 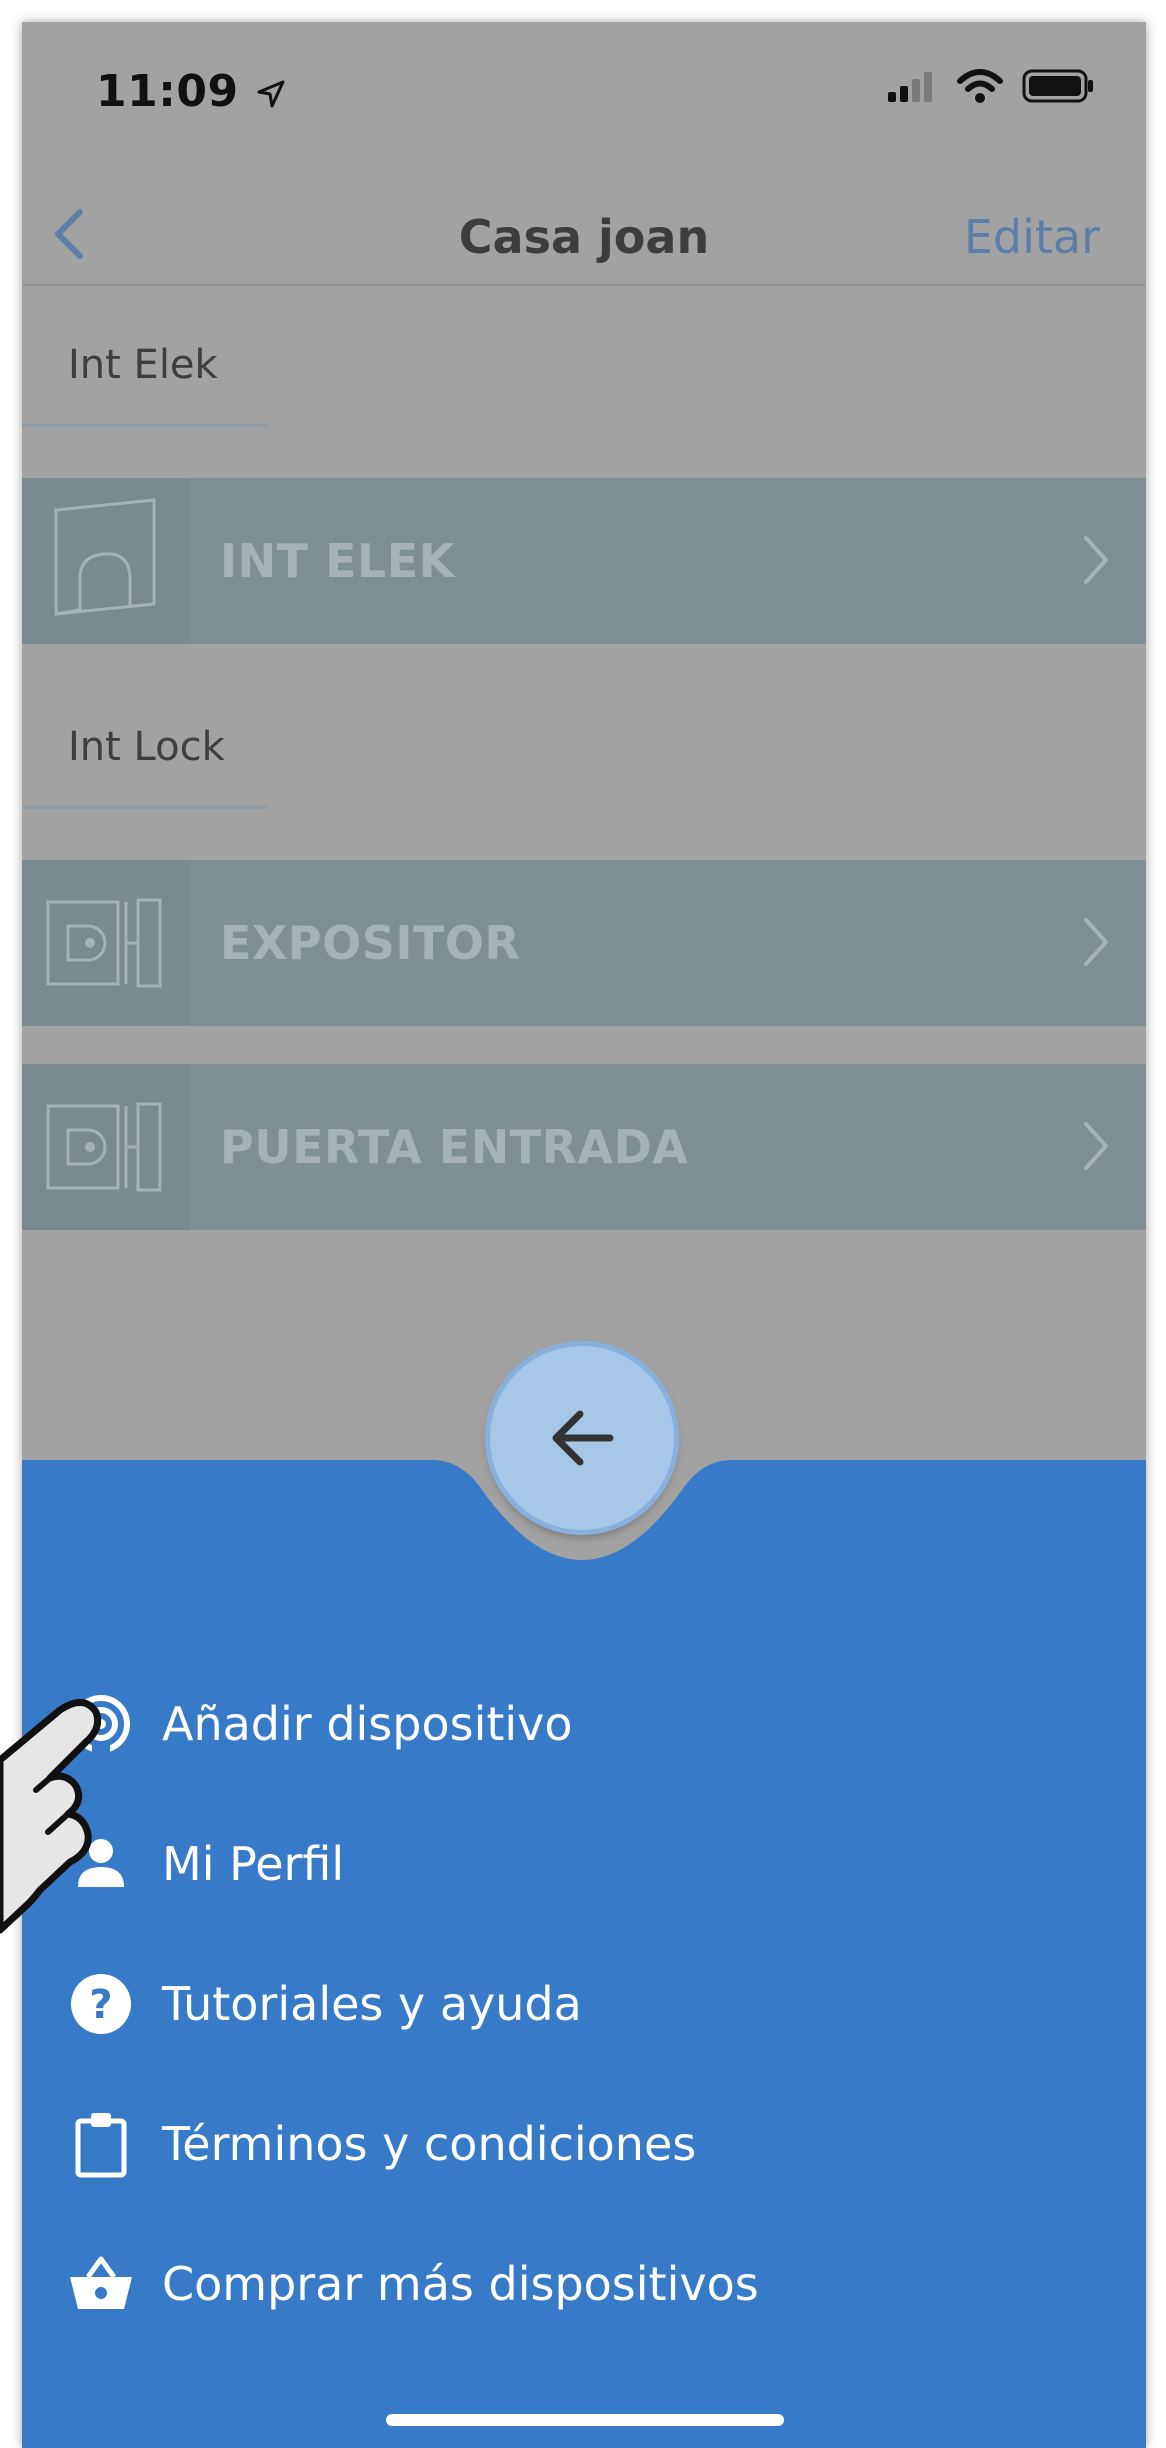 I want to click on clipboard-icon, so click(x=101, y=2144).